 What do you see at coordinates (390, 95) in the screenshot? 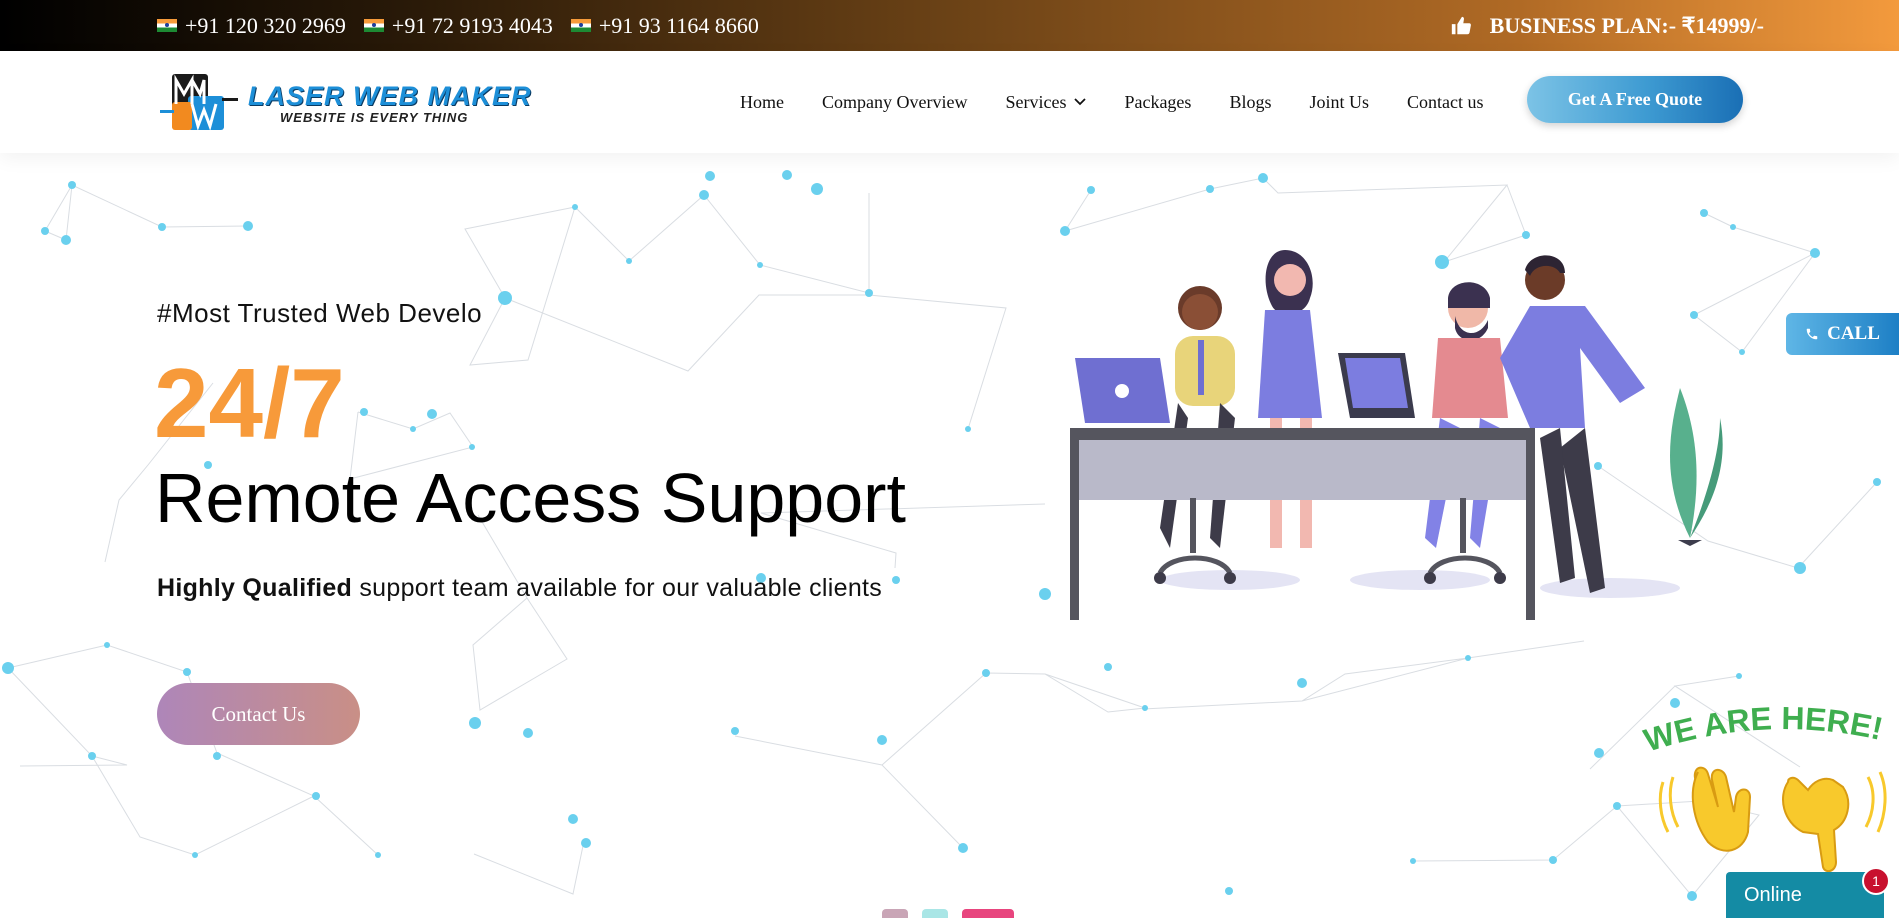
I see `logo-title: LASER WEB MAKER` at bounding box center [390, 95].